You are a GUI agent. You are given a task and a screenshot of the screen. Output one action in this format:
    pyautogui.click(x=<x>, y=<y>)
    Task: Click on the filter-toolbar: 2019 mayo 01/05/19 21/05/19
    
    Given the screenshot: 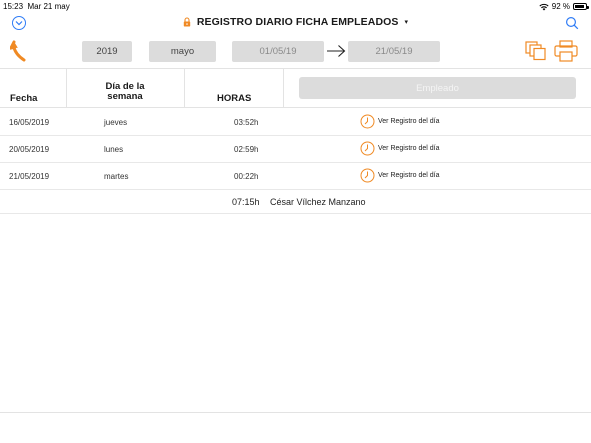 What is the action you would take?
    pyautogui.click(x=295, y=52)
    